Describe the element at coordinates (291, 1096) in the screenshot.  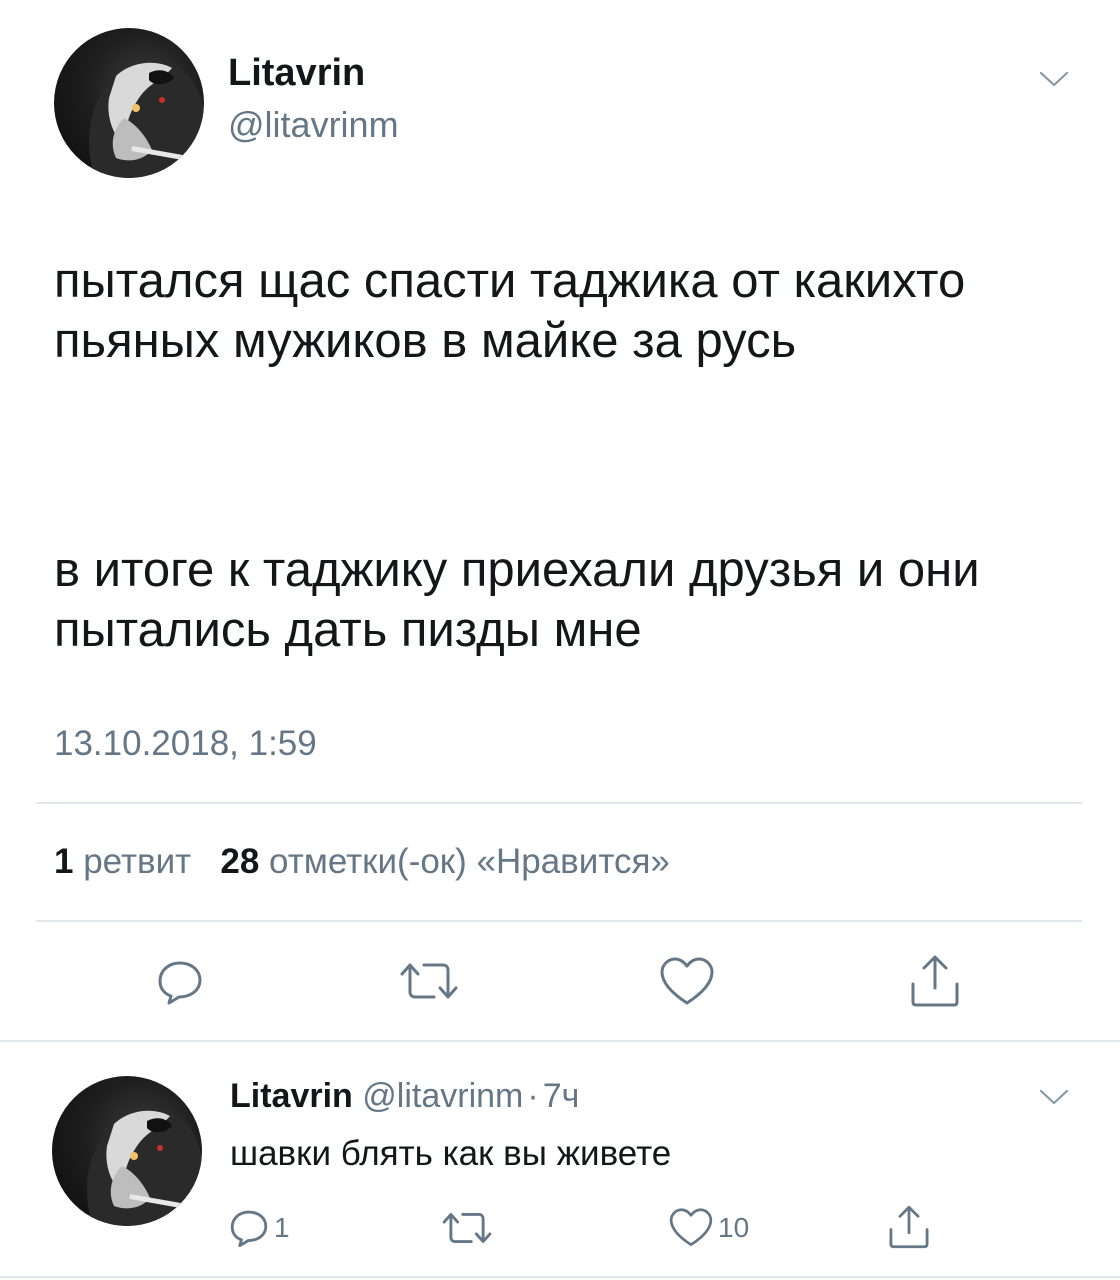
I see `reply-author-name: Litavrin` at that location.